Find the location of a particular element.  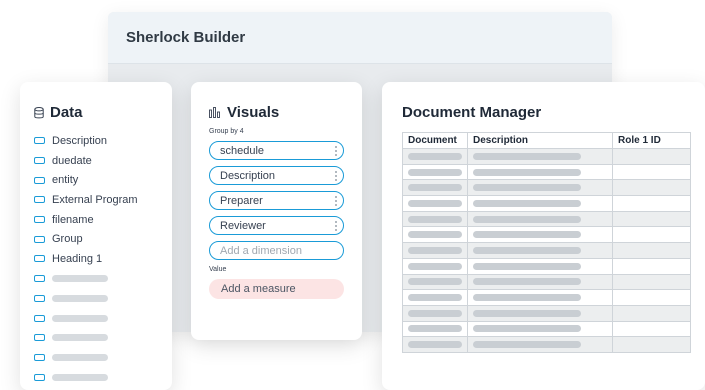

dimension-pill: Description is located at coordinates (276, 175).